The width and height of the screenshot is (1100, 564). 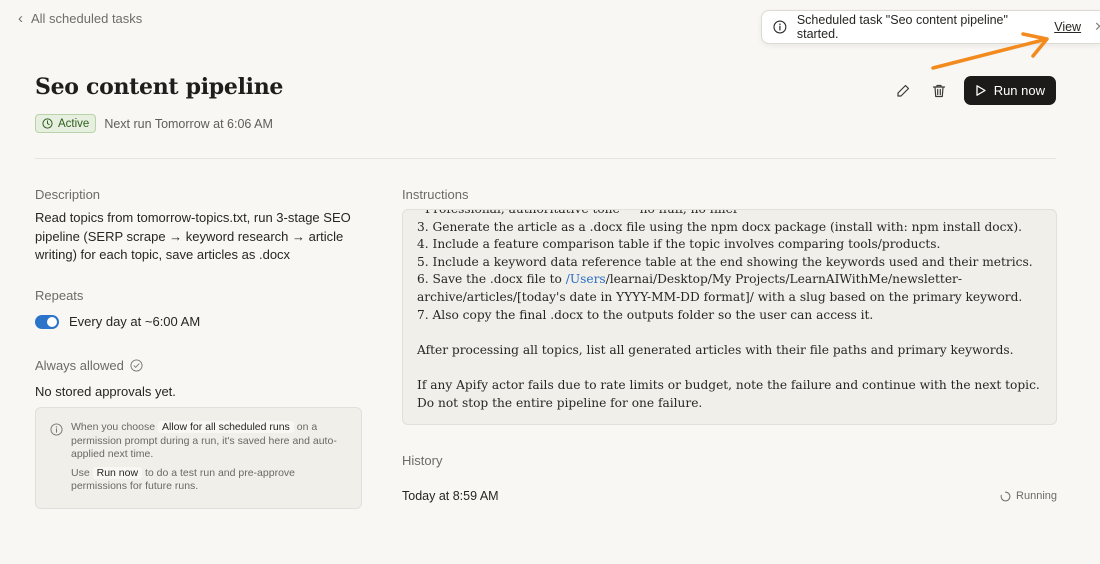 I want to click on spinner-icon, so click(x=1005, y=496).